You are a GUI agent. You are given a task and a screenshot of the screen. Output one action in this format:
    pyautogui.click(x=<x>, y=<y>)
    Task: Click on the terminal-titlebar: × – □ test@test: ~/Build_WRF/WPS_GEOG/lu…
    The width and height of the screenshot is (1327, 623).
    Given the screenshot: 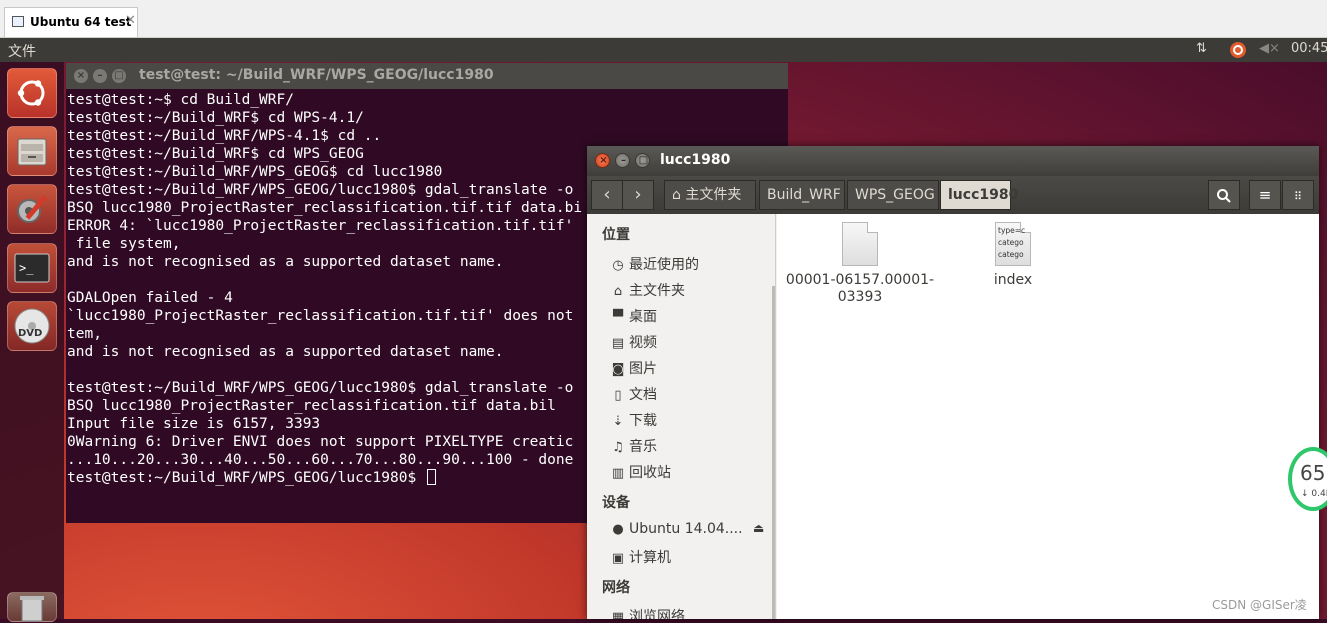 What is the action you would take?
    pyautogui.click(x=427, y=76)
    